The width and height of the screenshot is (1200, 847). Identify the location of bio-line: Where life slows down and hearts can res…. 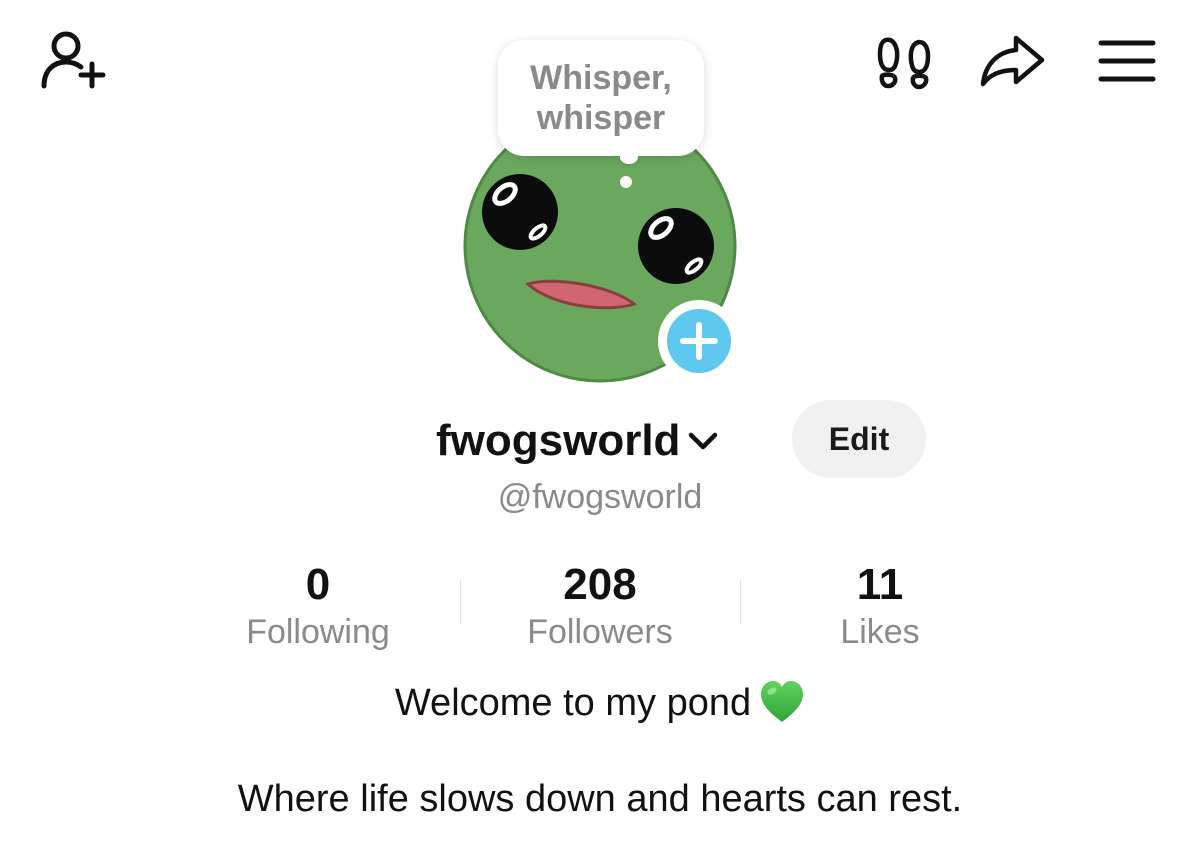
(600, 799).